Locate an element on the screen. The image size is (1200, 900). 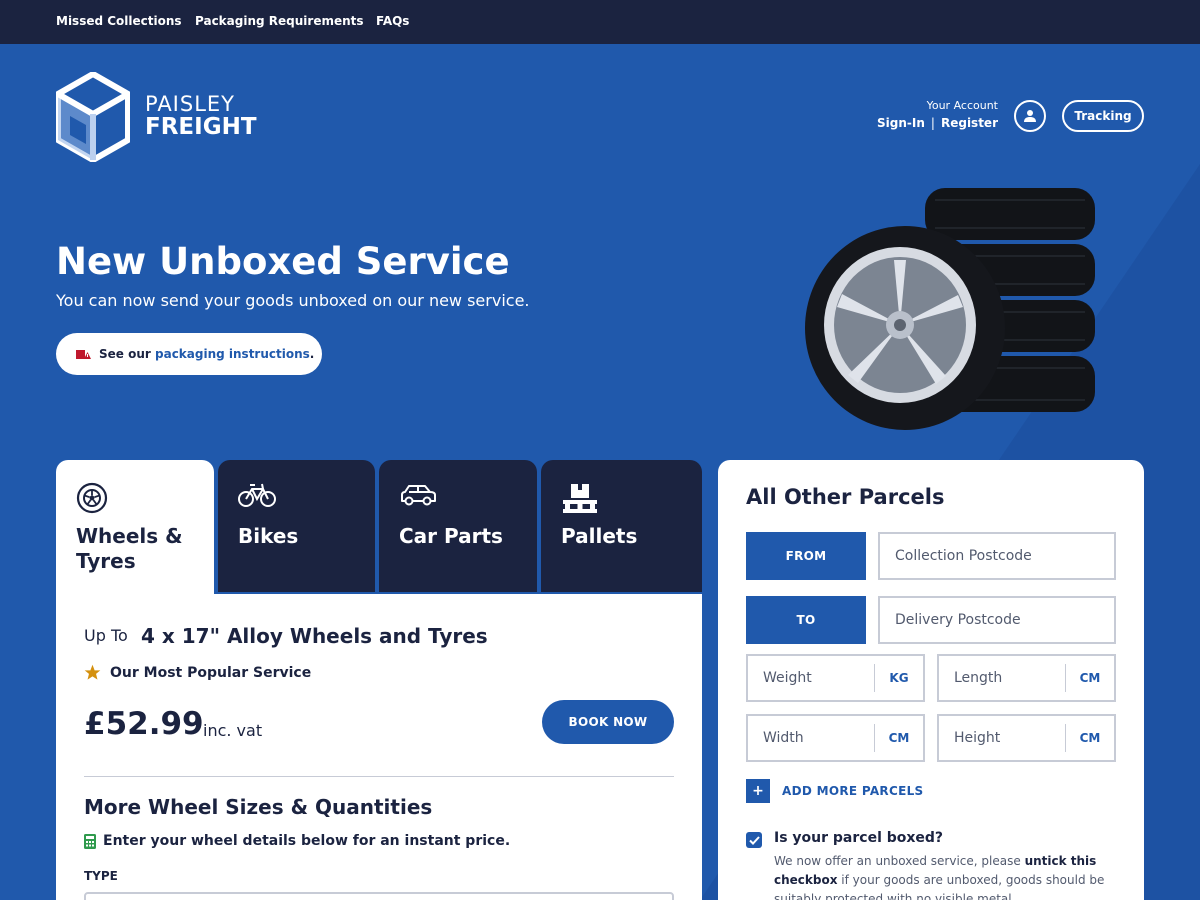
add-more-parcels-button: + ADD MORE PARCELS is located at coordinates (834, 791).